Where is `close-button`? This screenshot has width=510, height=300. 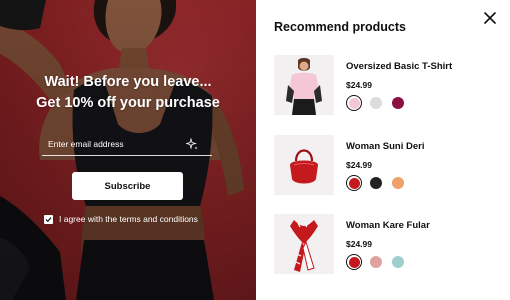
close-button is located at coordinates (490, 18).